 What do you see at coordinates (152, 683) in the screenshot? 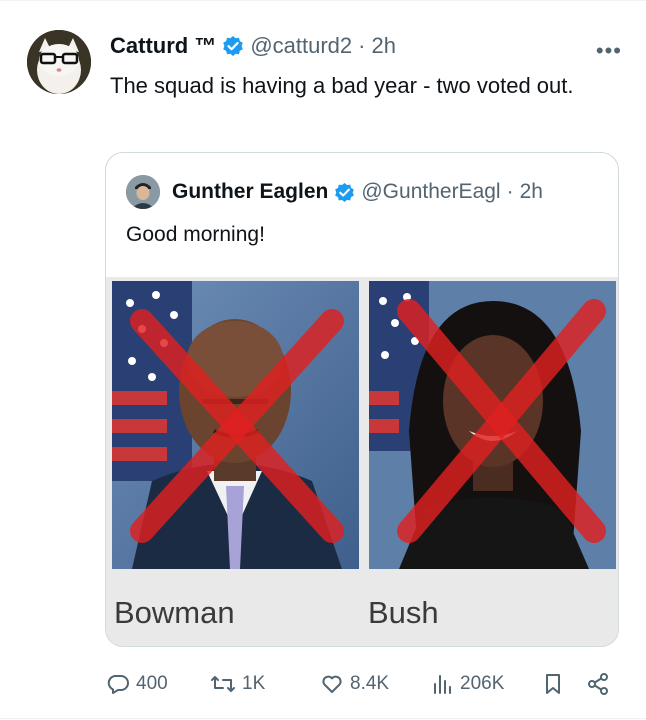
I see `reply-count: 400` at bounding box center [152, 683].